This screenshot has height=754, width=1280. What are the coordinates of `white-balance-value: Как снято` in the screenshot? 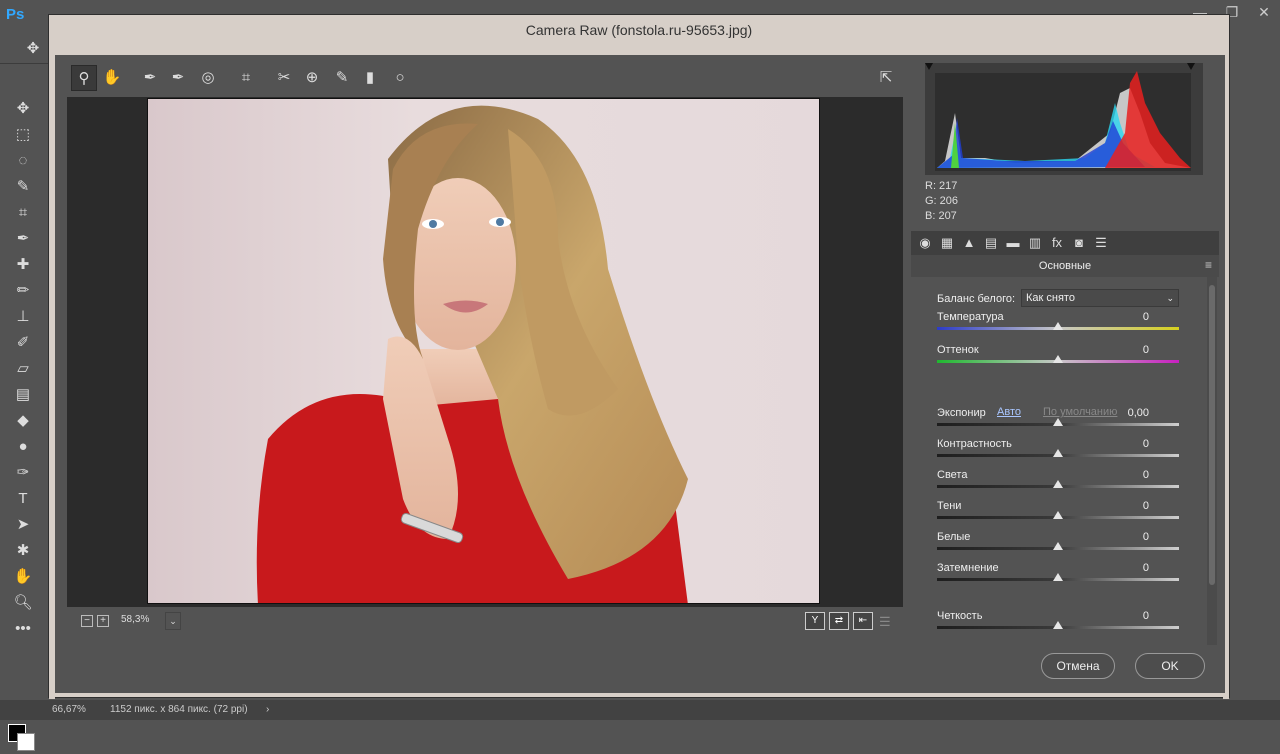 It's located at (1050, 298).